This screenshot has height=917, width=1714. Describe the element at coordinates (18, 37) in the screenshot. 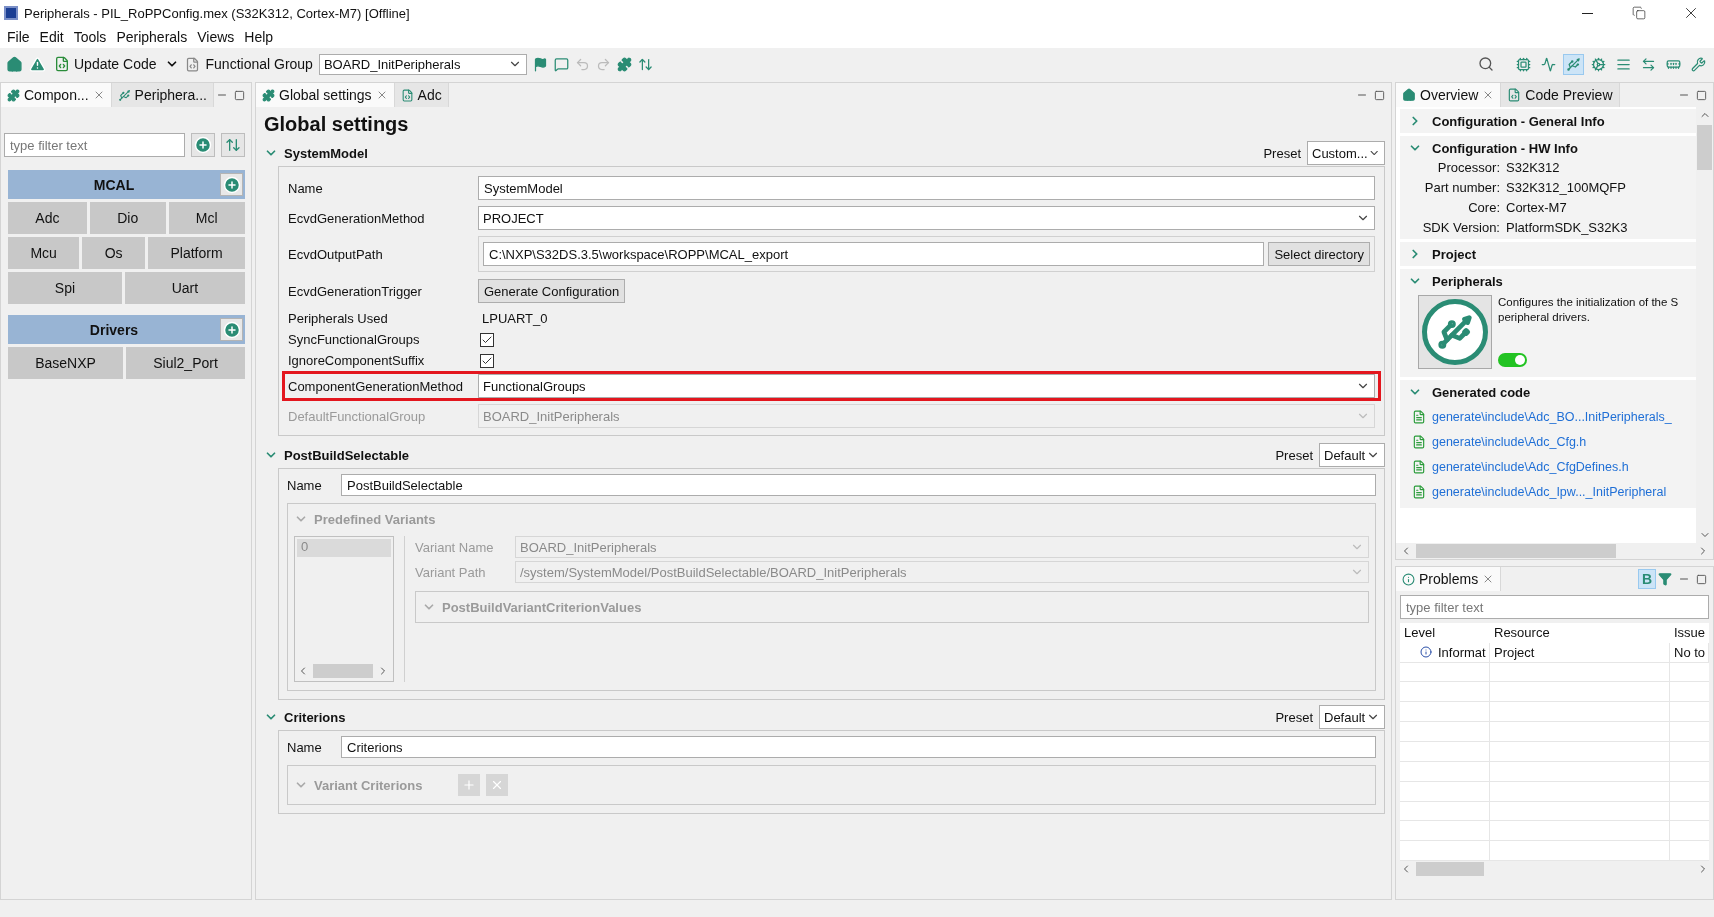

I see `menu-item: File` at that location.